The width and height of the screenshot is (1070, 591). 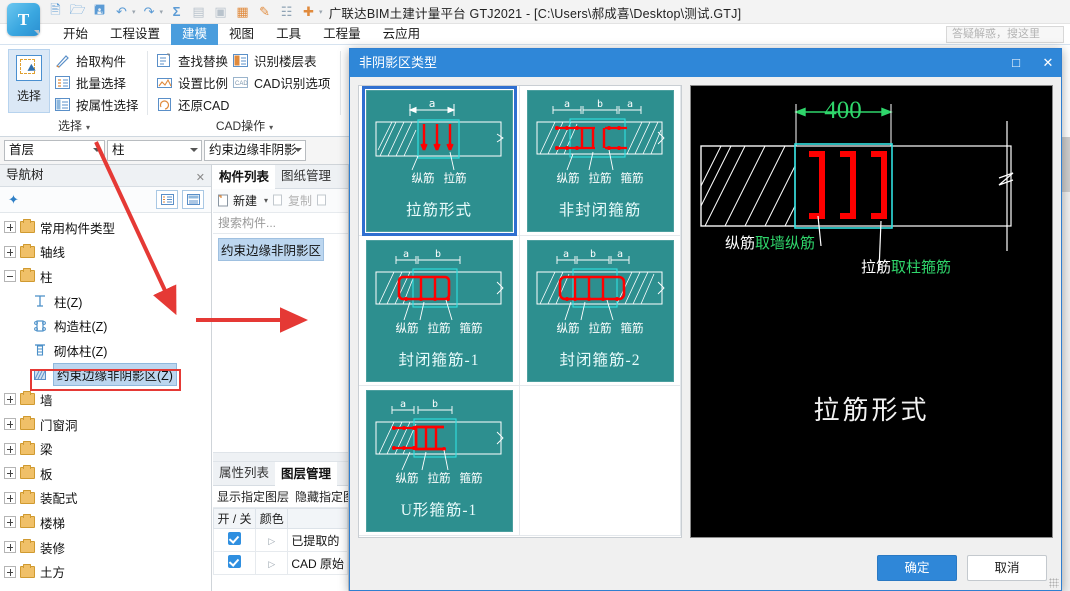 I want to click on select-group-label: 选择 ▾, so click(x=74, y=125).